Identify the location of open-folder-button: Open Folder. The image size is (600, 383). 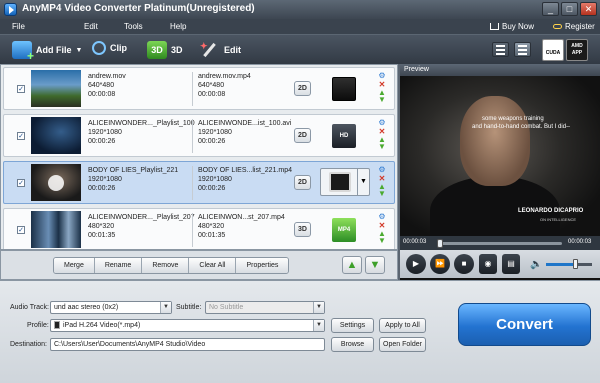
(402, 344).